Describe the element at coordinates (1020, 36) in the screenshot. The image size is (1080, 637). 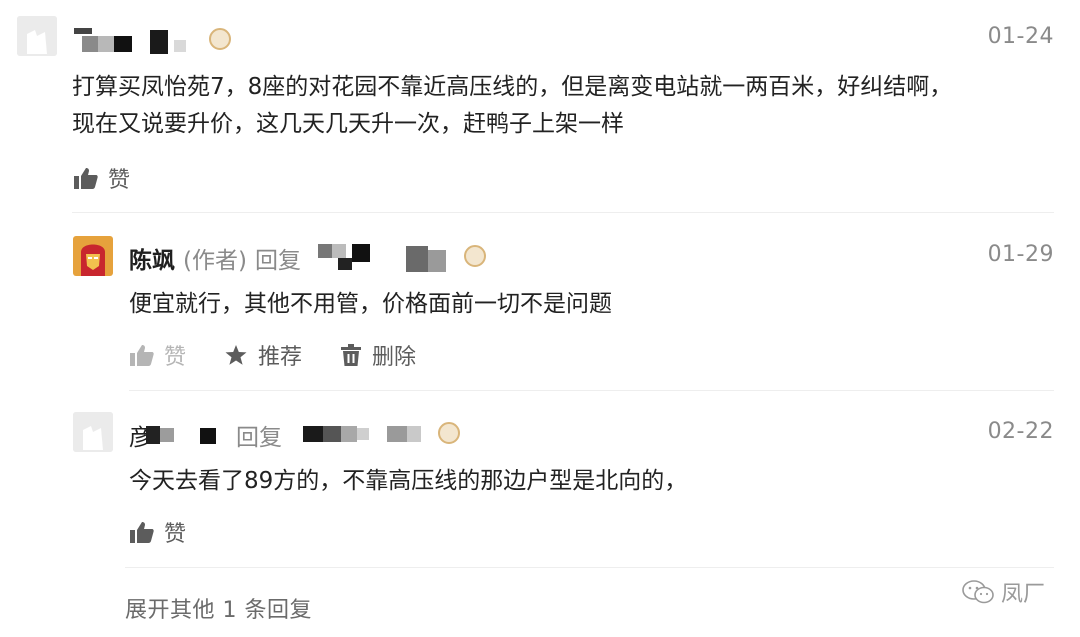
I see `comment-date: 01-24` at that location.